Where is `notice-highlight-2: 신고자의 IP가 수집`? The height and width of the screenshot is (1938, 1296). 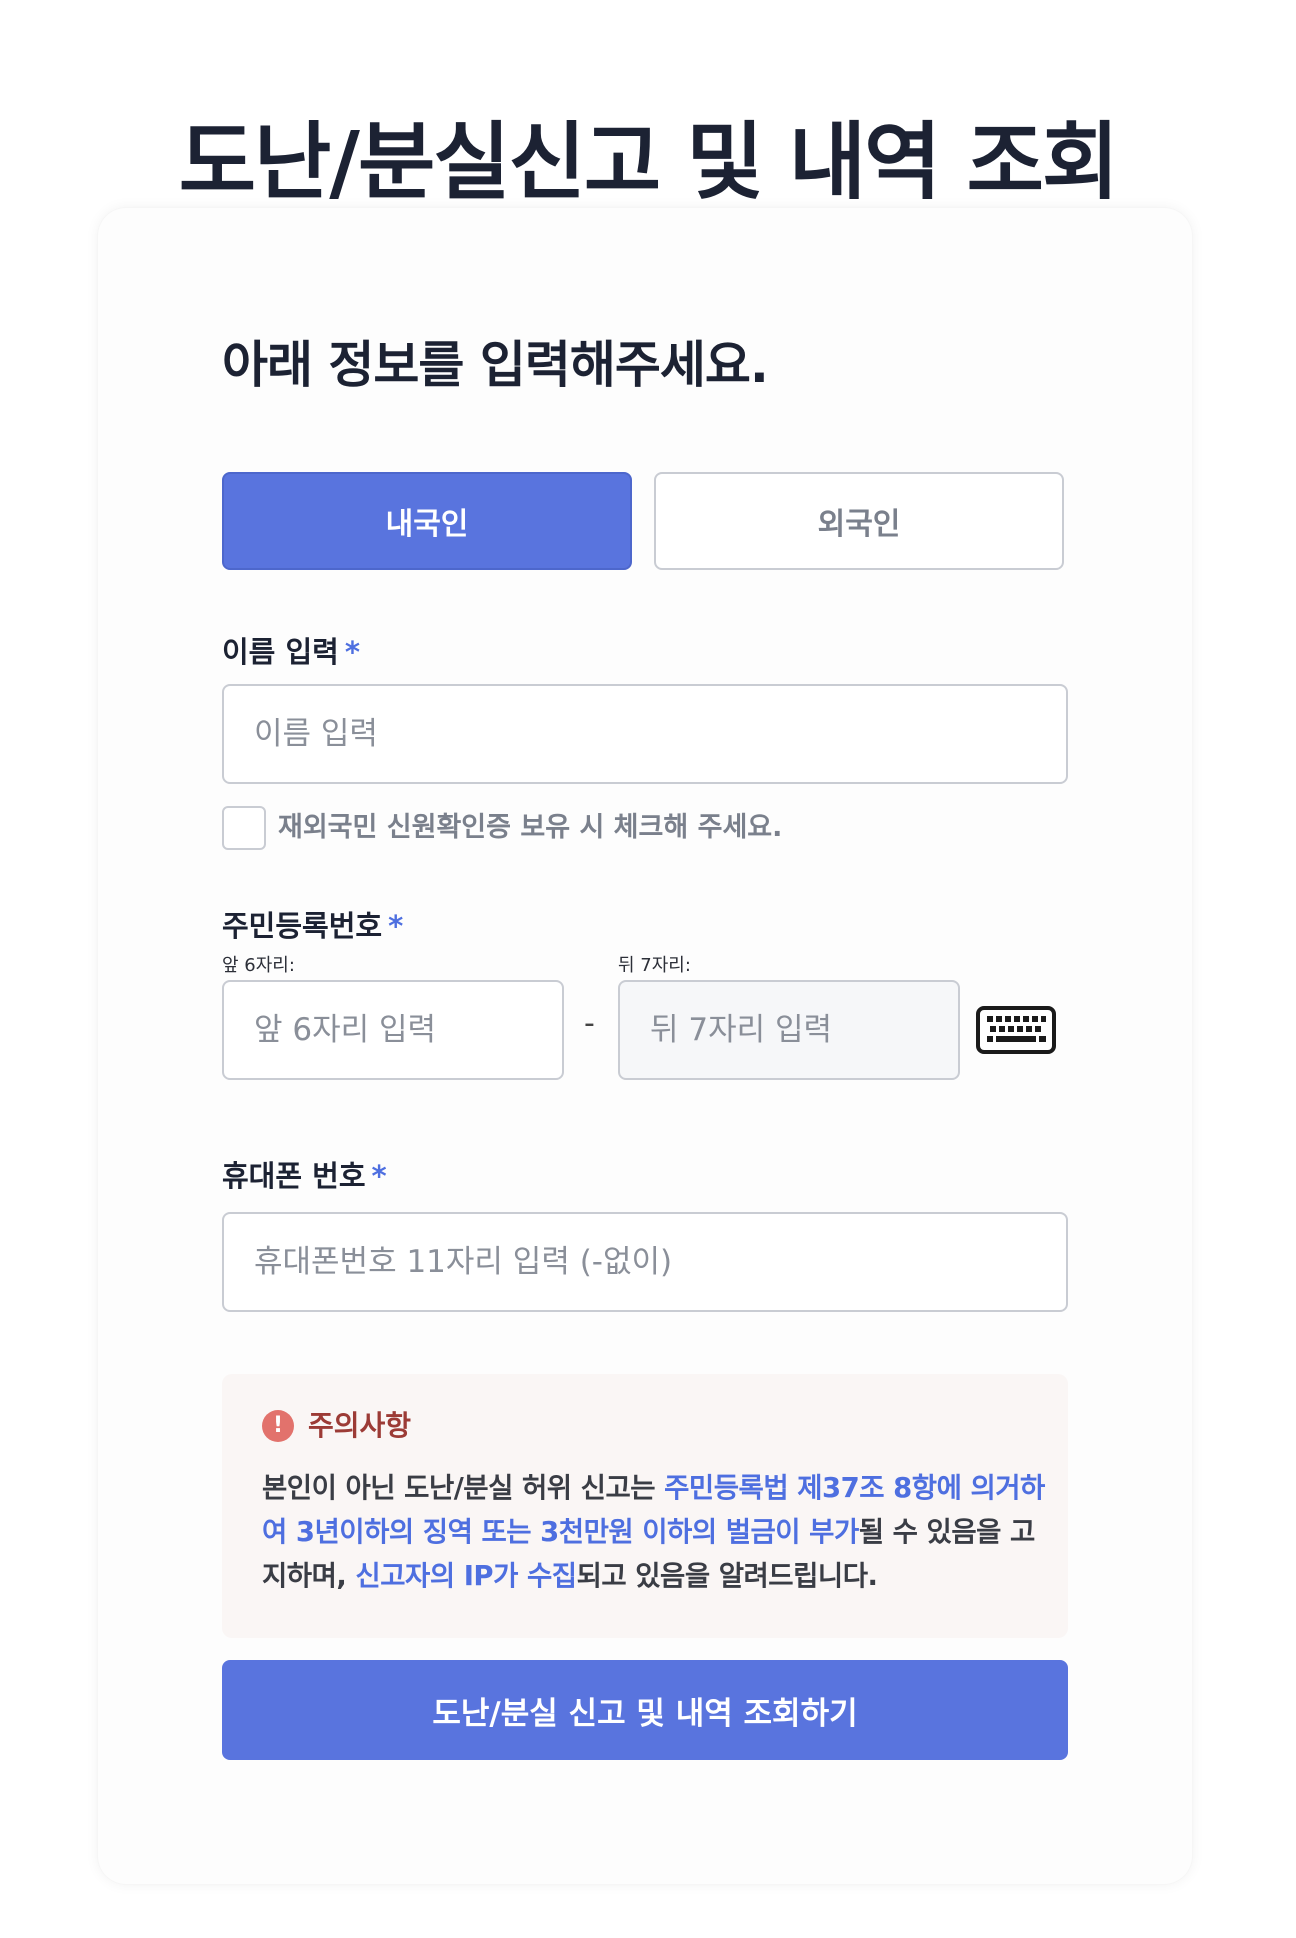 notice-highlight-2: 신고자의 IP가 수집 is located at coordinates (466, 1576).